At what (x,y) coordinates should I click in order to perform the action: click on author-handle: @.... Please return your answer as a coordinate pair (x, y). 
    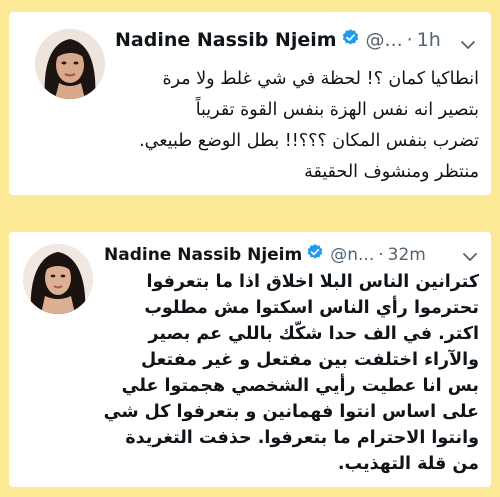
    Looking at the image, I should click on (384, 40).